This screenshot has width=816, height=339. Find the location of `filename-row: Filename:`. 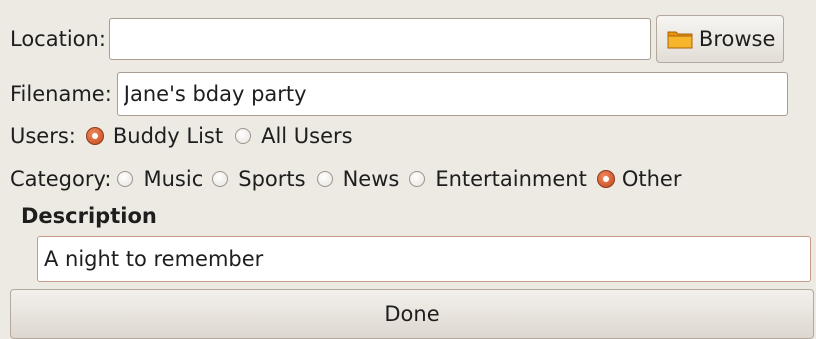

filename-row: Filename: is located at coordinates (399, 94).